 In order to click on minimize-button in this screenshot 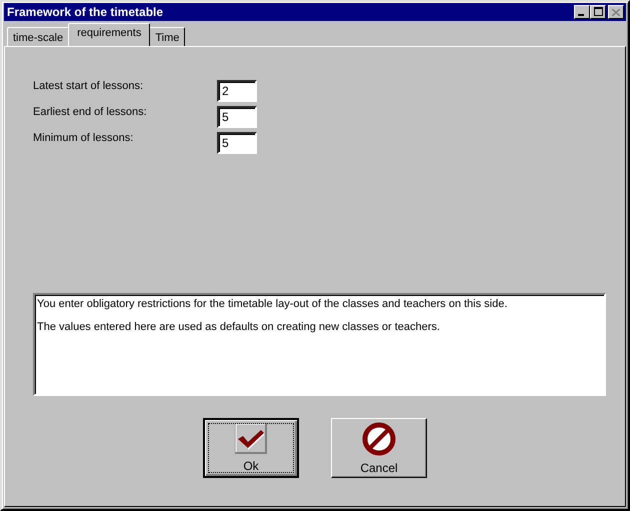, I will do `click(582, 12)`.